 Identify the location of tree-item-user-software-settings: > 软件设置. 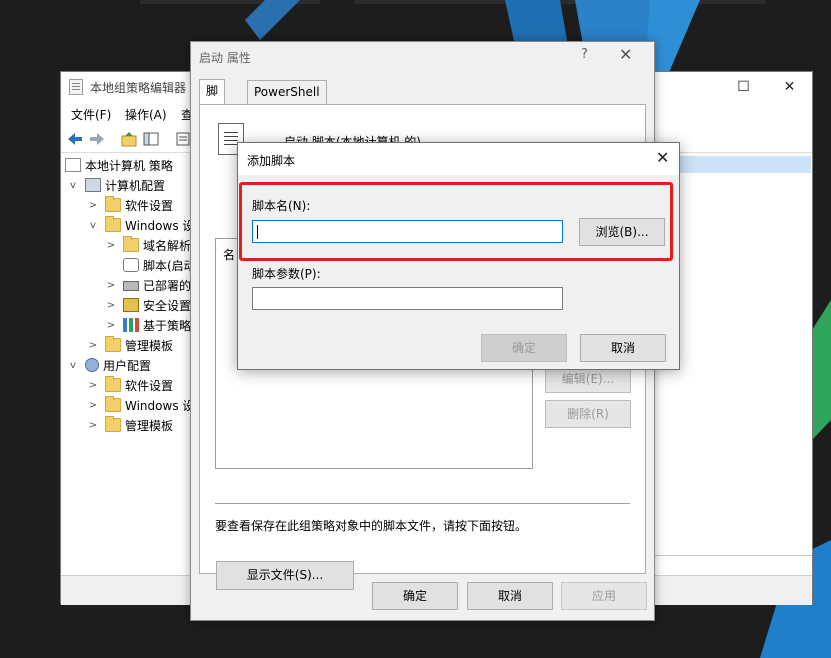
(130, 385).